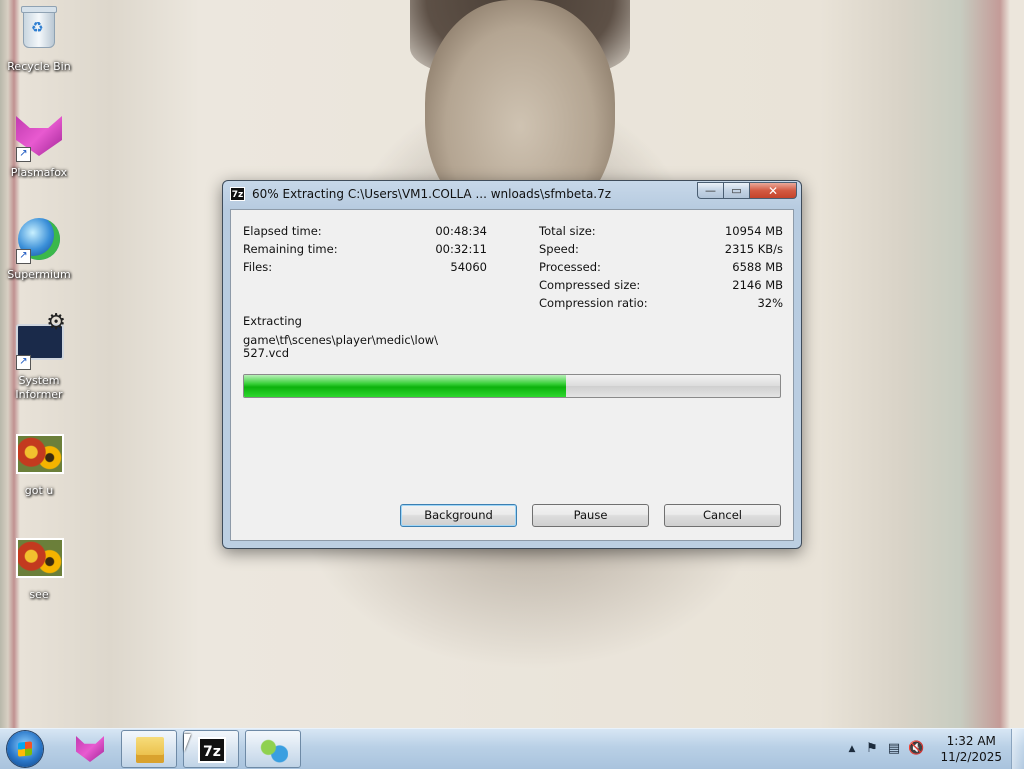  Describe the element at coordinates (512, 748) in the screenshot. I see `taskbar: 7z ▲ ⚑ ▤ 🔇 1:32 AM 11/2/2025` at that location.